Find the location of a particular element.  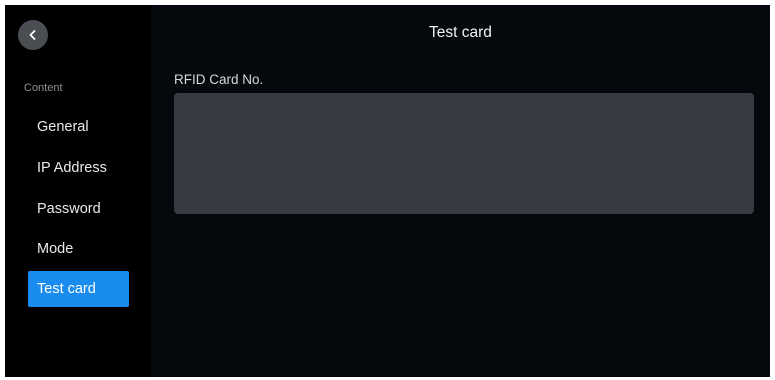

sidebar-section-label: Content is located at coordinates (43, 88).